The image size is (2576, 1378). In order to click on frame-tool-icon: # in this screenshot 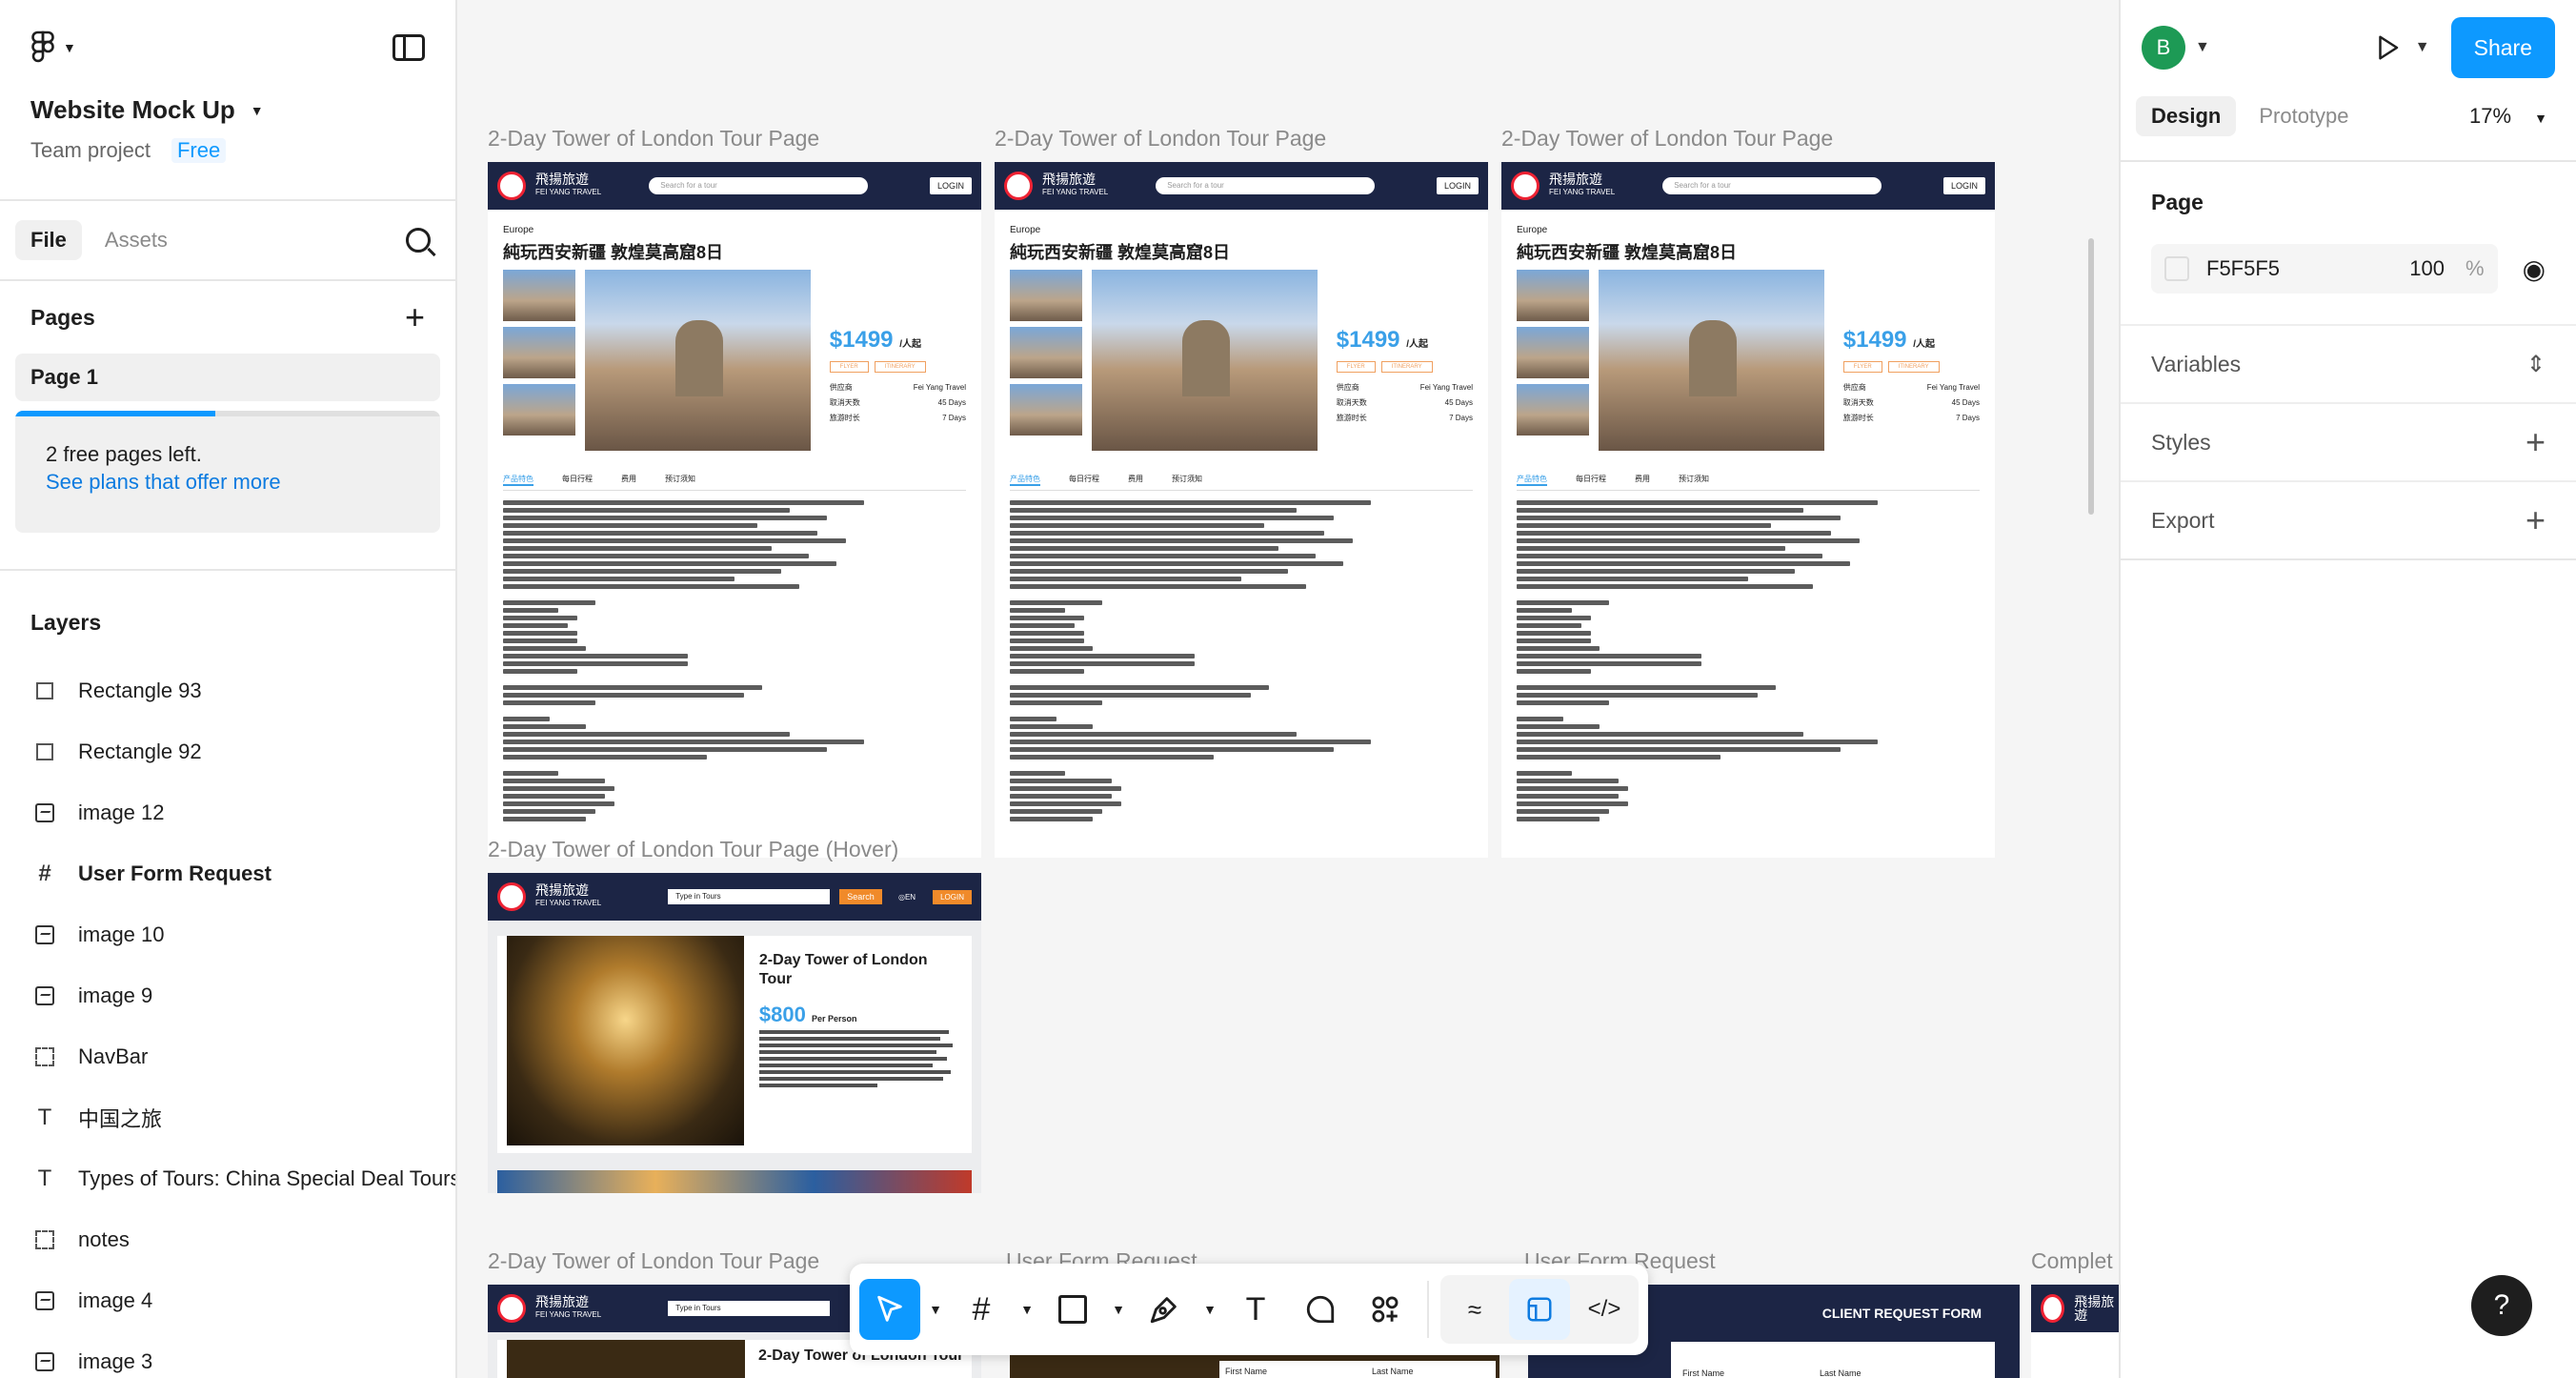, I will do `click(982, 1309)`.